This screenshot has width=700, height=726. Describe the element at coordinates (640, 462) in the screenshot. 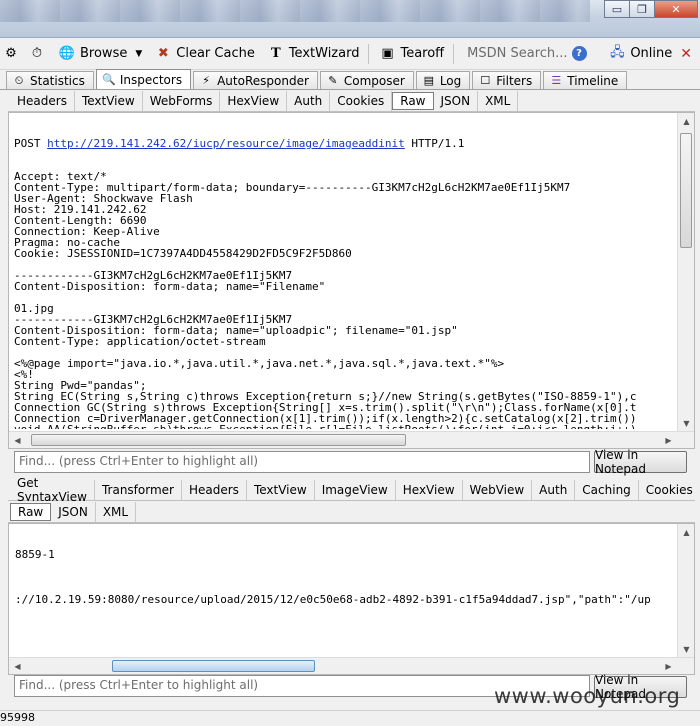

I see `request-view-in-notepad-button: View in Notepad` at that location.